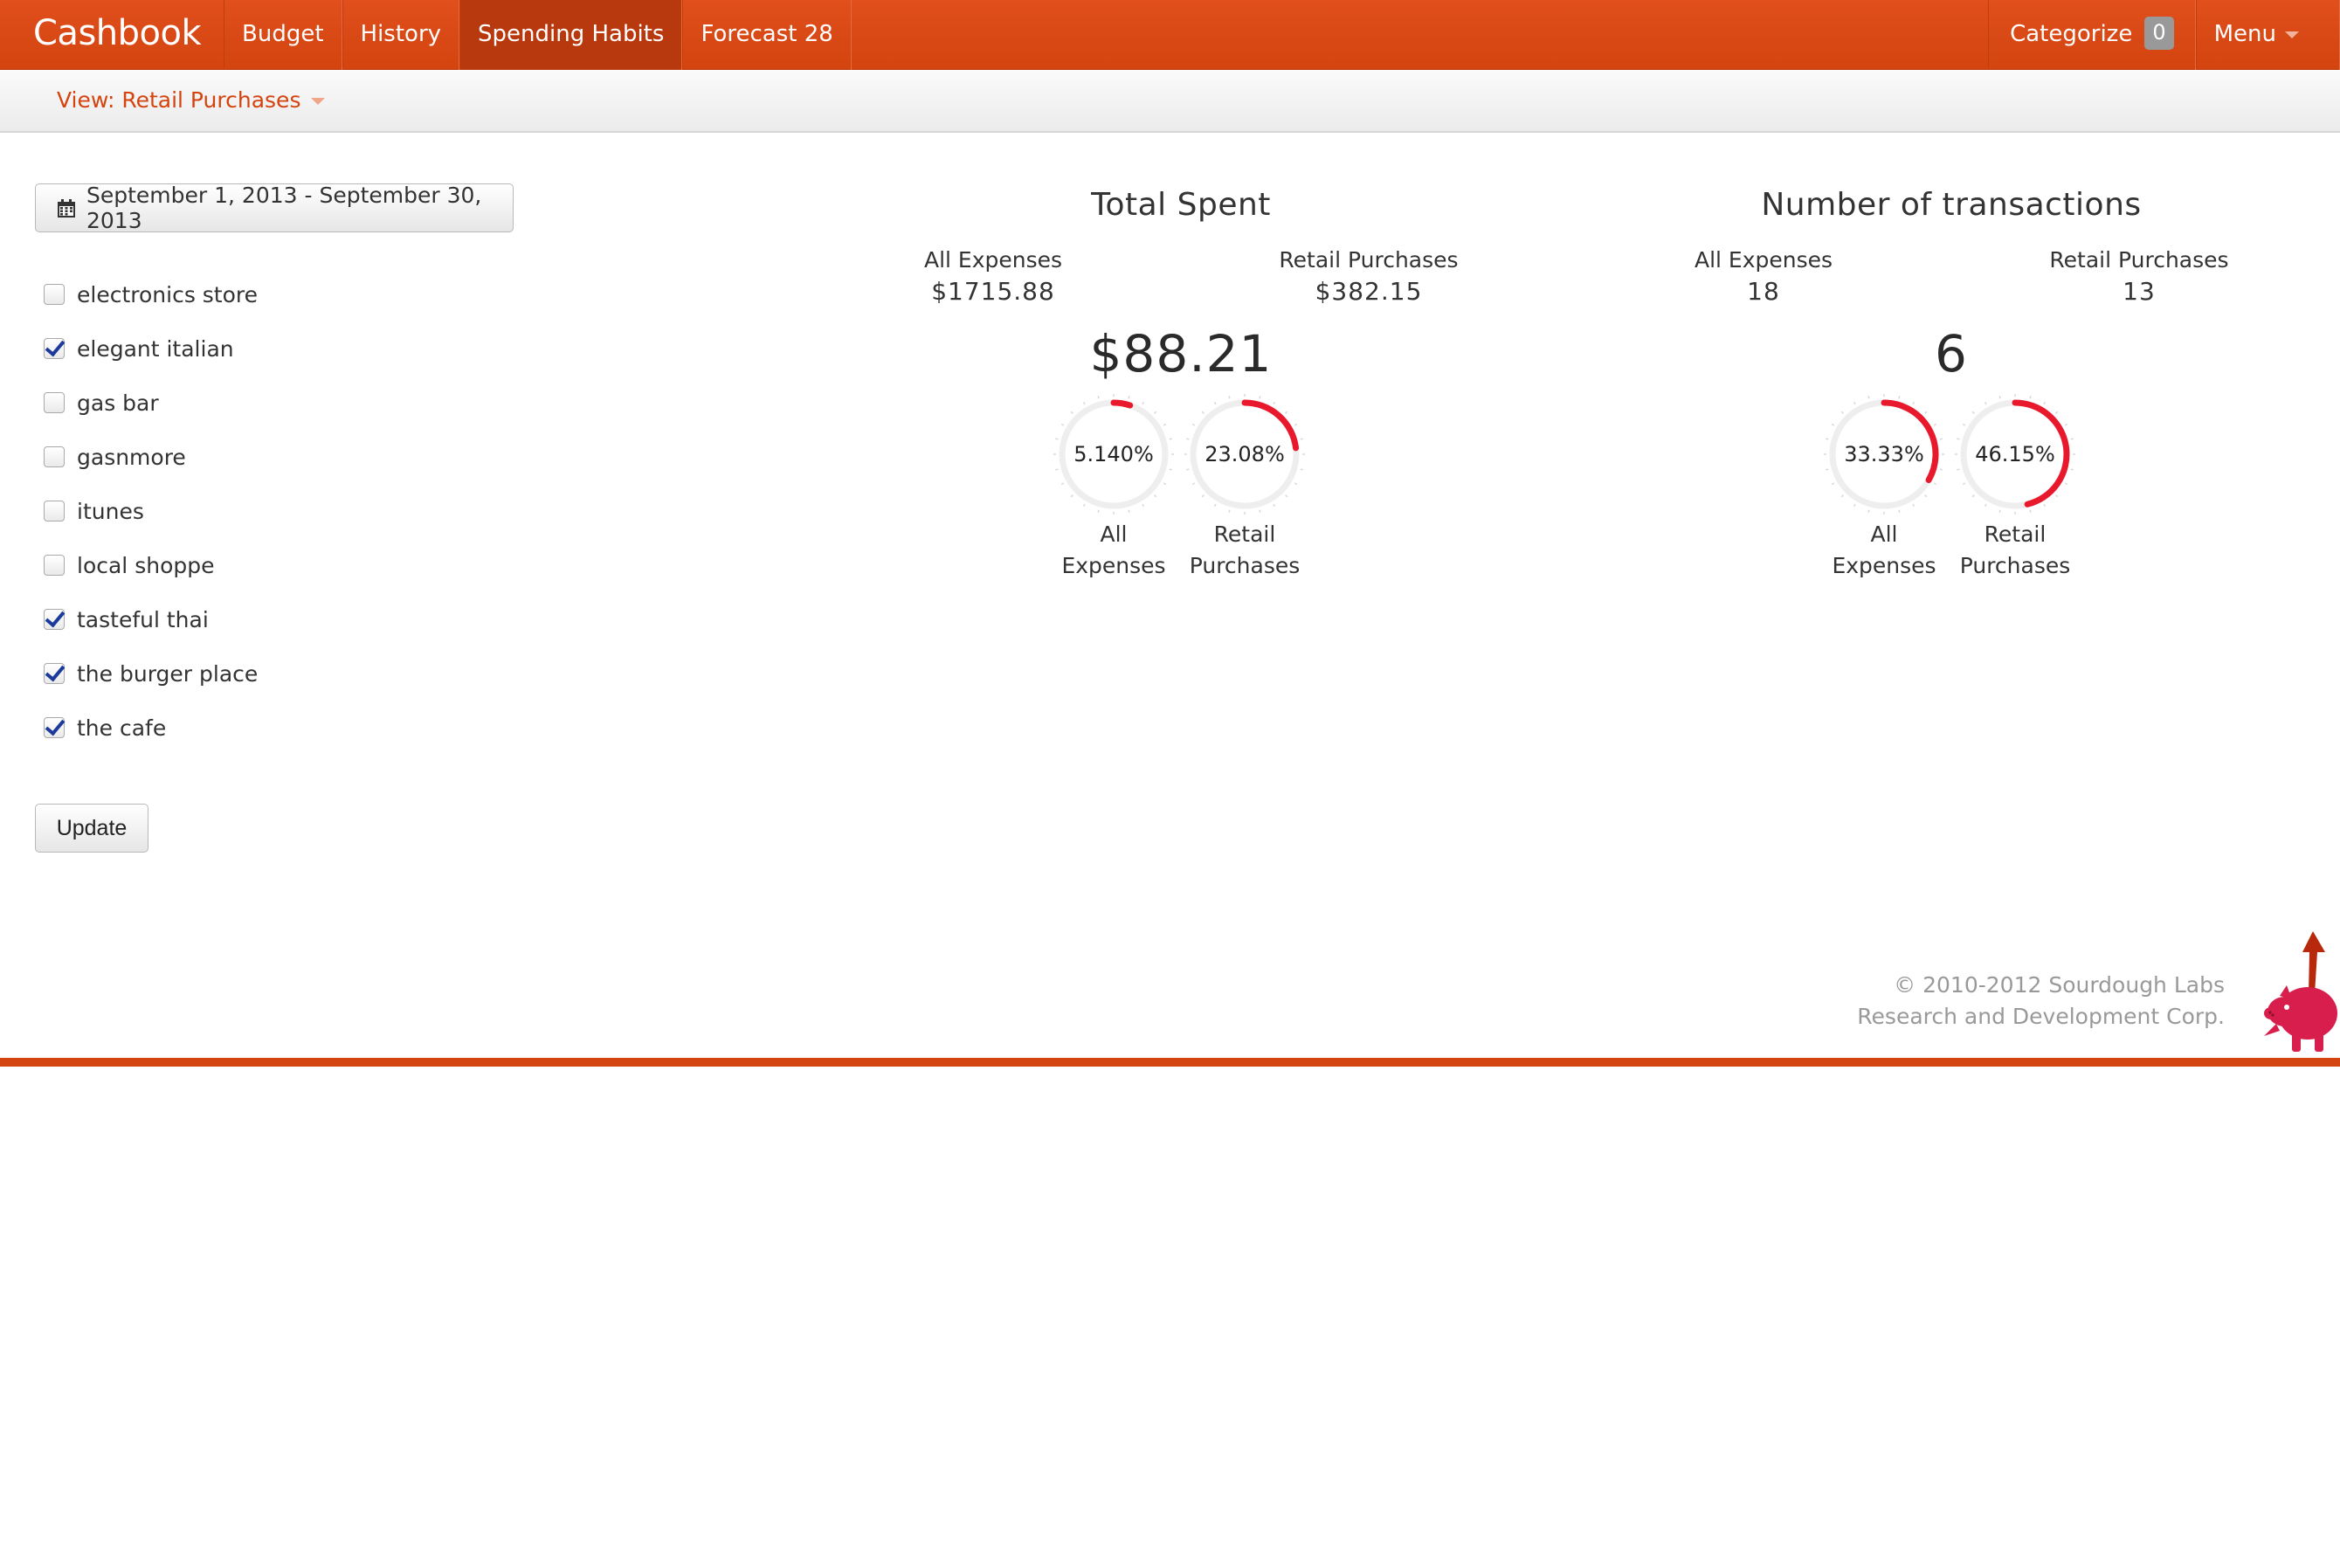 The width and height of the screenshot is (2340, 1568). I want to click on stat-value: 18, so click(1763, 291).